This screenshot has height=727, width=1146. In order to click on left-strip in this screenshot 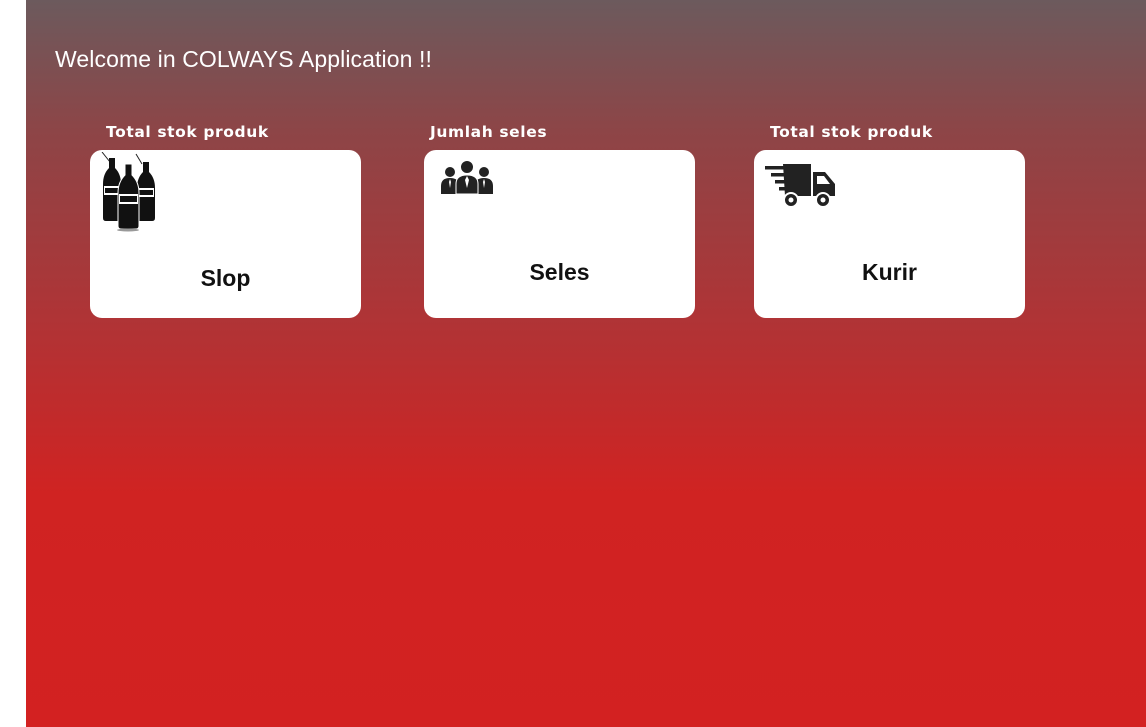, I will do `click(13, 363)`.